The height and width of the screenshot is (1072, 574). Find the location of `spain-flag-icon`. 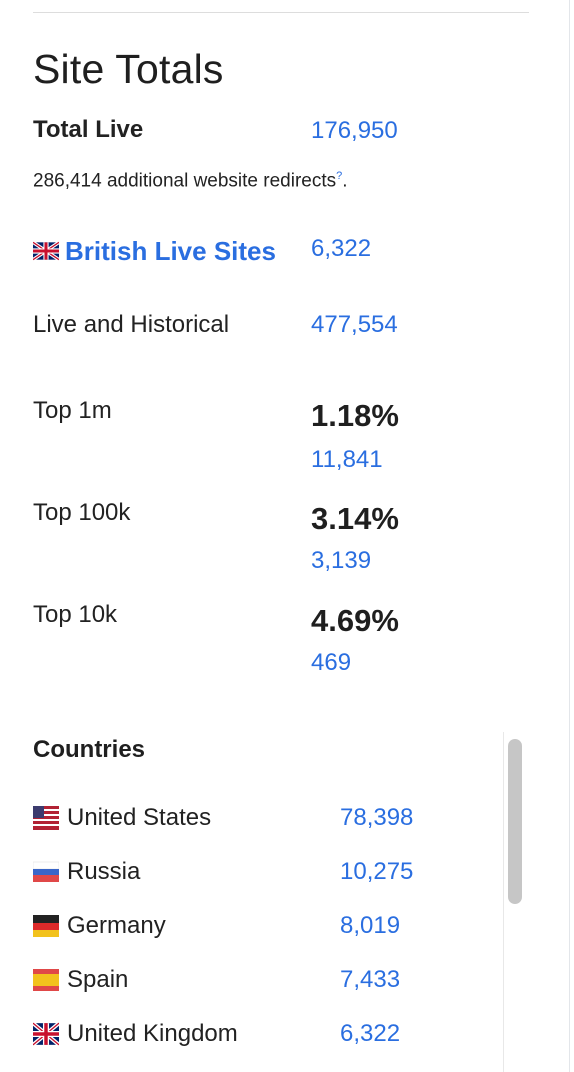

spain-flag-icon is located at coordinates (46, 980).